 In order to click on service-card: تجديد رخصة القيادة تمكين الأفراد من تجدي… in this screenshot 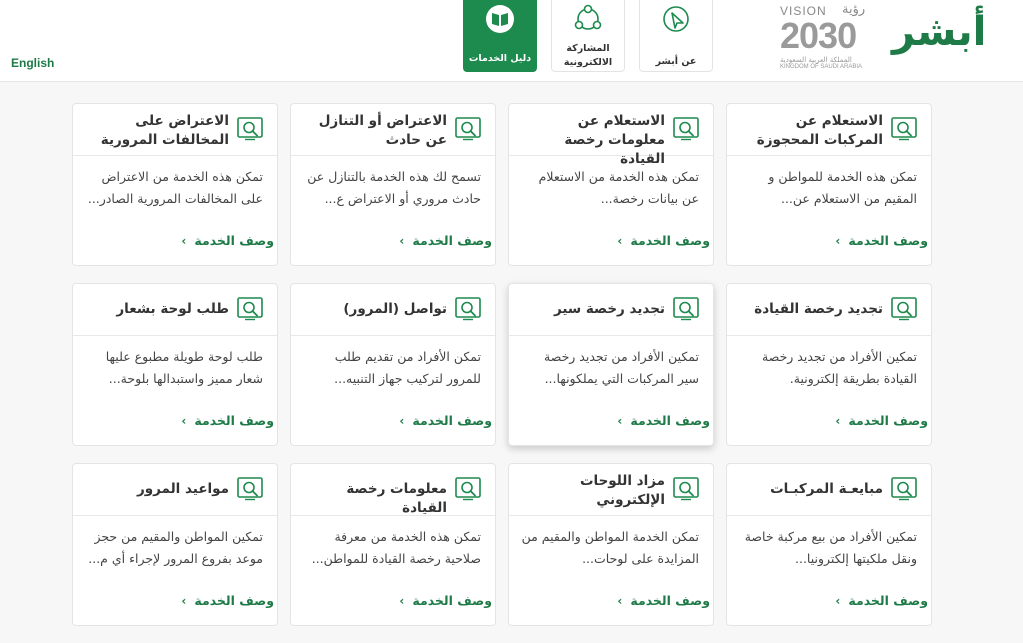, I will do `click(829, 364)`.